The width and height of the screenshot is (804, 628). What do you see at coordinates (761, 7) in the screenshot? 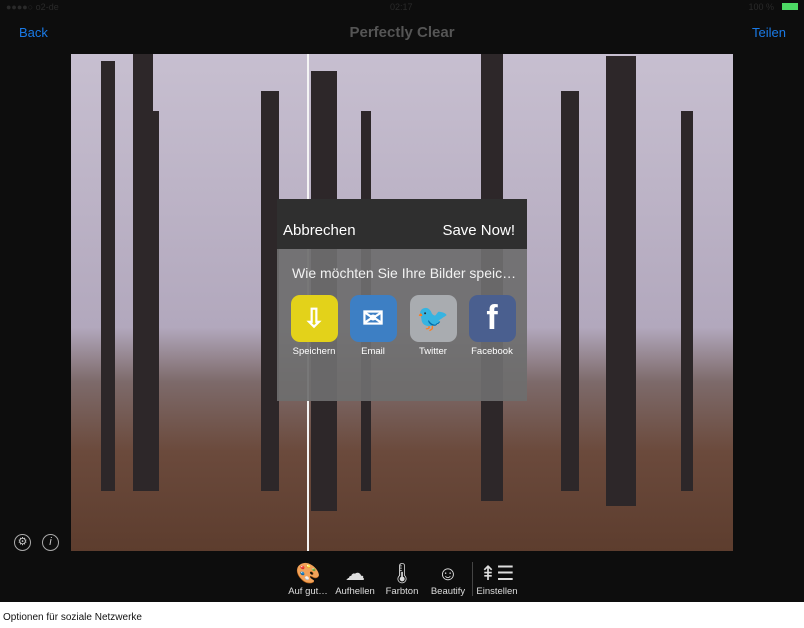
I see `battery-text: 100 %` at bounding box center [761, 7].